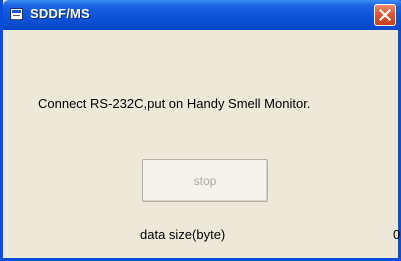 The height and width of the screenshot is (261, 401). I want to click on close-icon, so click(385, 15).